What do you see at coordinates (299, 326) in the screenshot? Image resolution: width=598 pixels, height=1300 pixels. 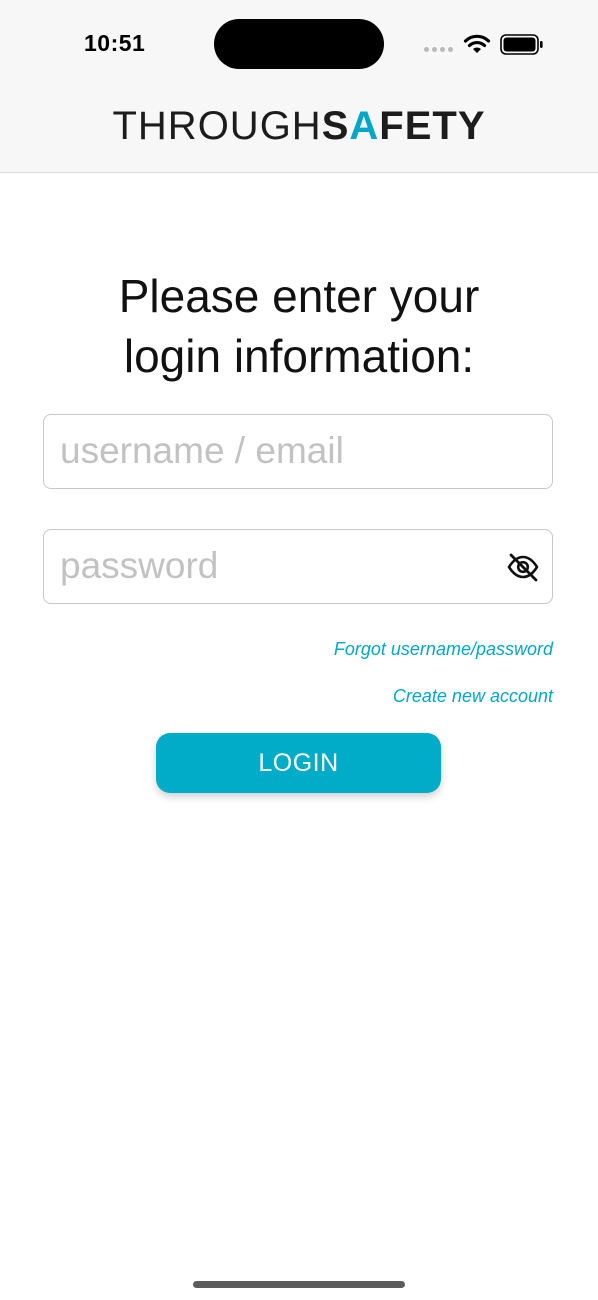 I see `login-title: Please enter your login information:` at bounding box center [299, 326].